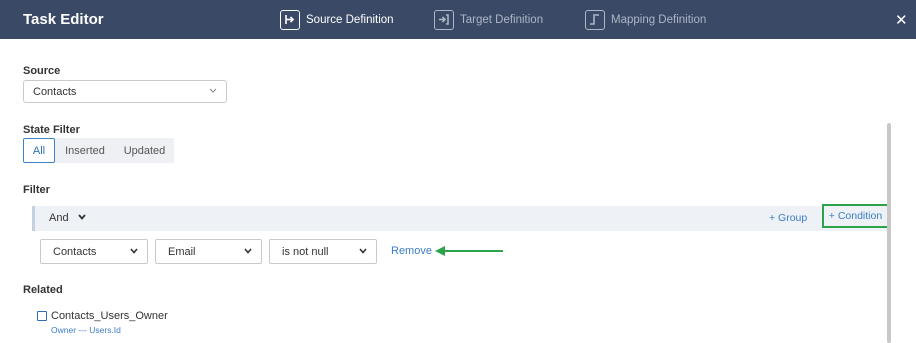 The width and height of the screenshot is (916, 343). I want to click on tab-mapping-definition: Mapping Definition, so click(645, 20).